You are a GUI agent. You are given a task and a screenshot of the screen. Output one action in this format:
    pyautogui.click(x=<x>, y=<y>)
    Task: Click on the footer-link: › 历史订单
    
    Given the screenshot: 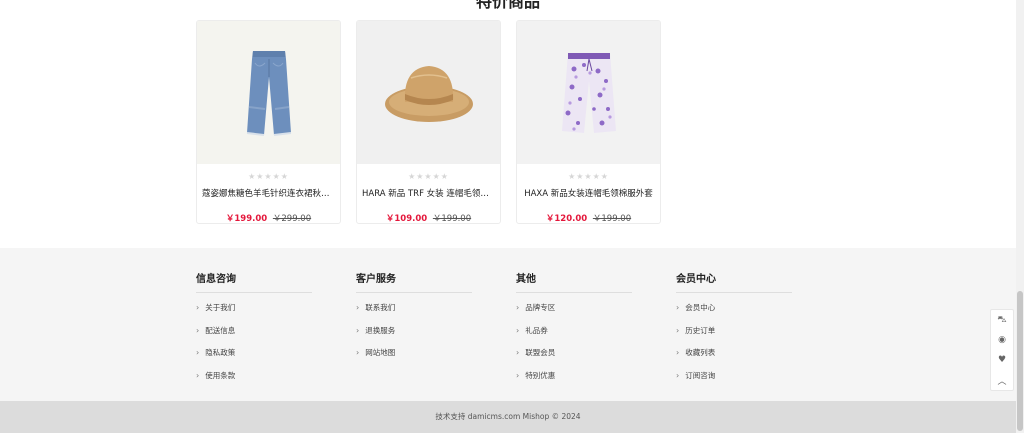 What is the action you would take?
    pyautogui.click(x=734, y=335)
    